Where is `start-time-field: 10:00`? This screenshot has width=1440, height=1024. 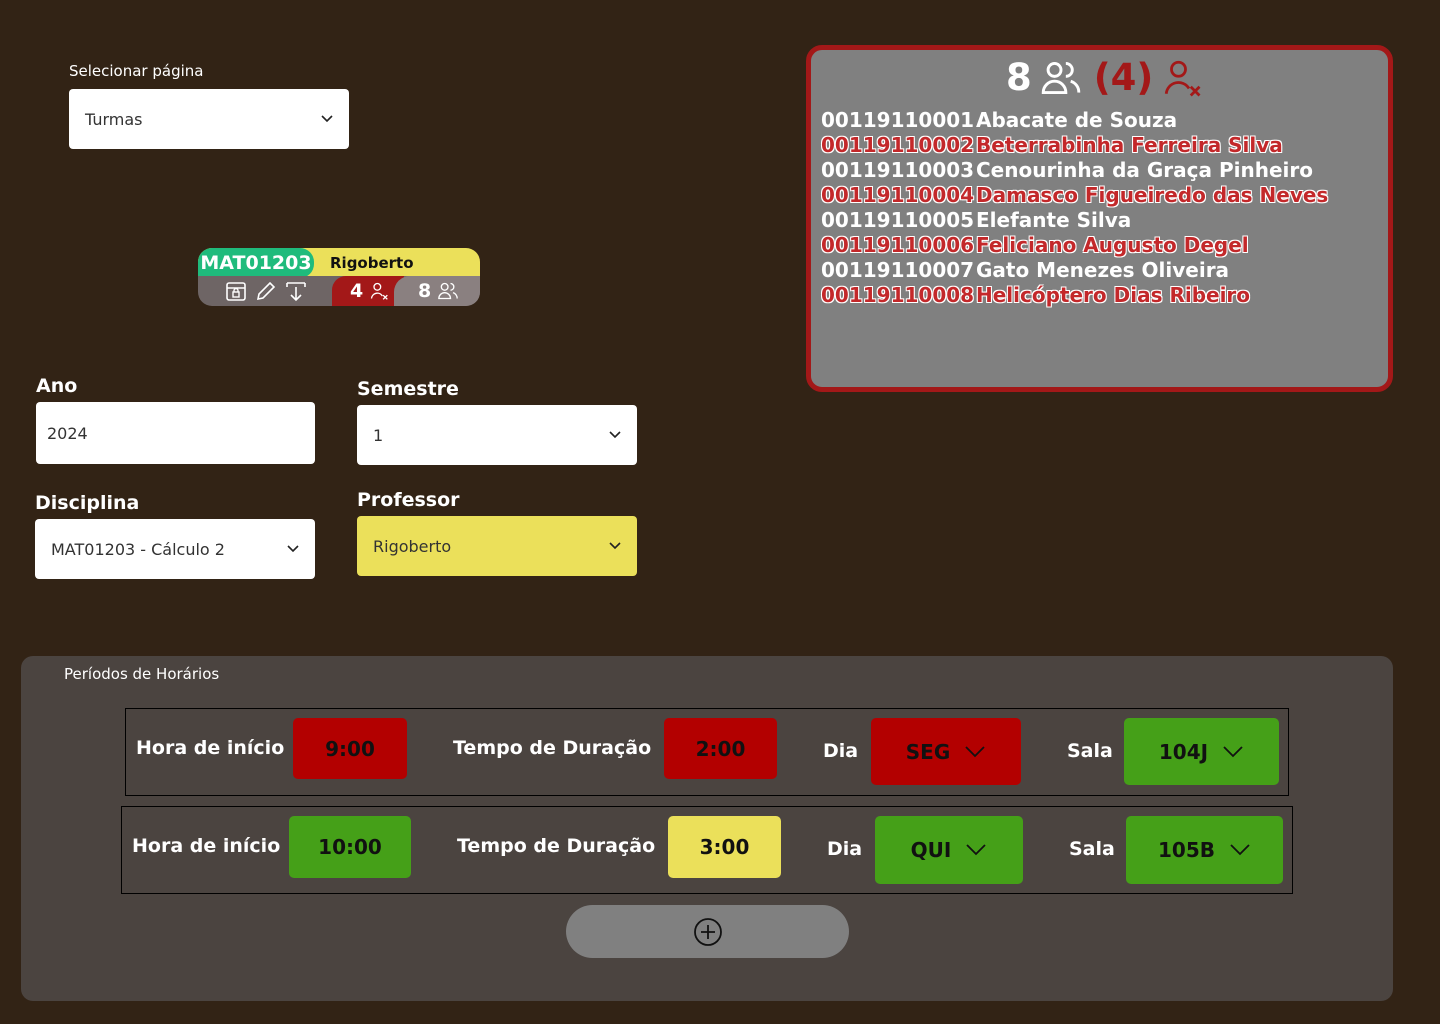 start-time-field: 10:00 is located at coordinates (350, 847).